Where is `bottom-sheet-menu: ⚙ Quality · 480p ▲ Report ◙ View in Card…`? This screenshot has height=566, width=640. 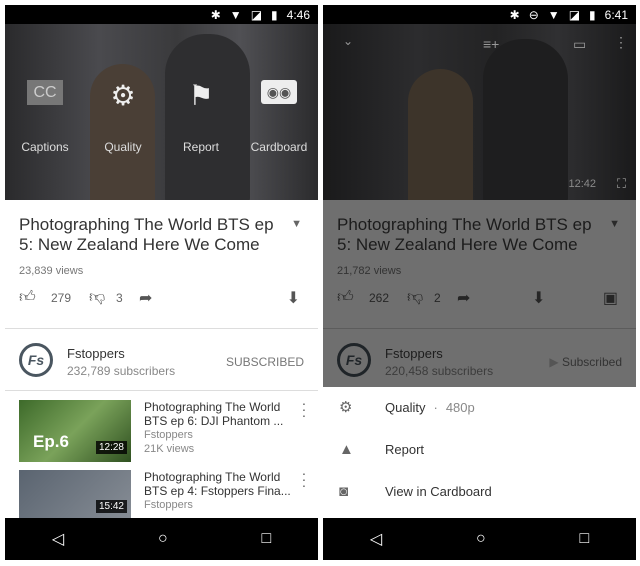 bottom-sheet-menu: ⚙ Quality · 480p ▲ Report ◙ View in Card… is located at coordinates (479, 452).